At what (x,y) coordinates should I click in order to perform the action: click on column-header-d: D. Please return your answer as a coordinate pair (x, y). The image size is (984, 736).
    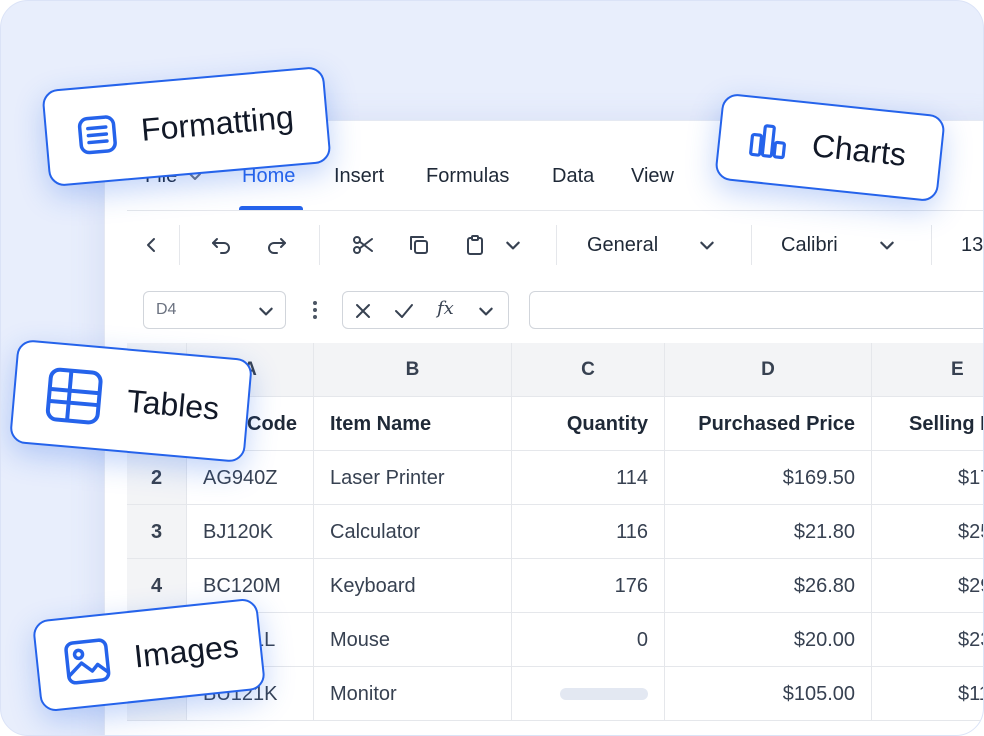
    Looking at the image, I should click on (768, 370).